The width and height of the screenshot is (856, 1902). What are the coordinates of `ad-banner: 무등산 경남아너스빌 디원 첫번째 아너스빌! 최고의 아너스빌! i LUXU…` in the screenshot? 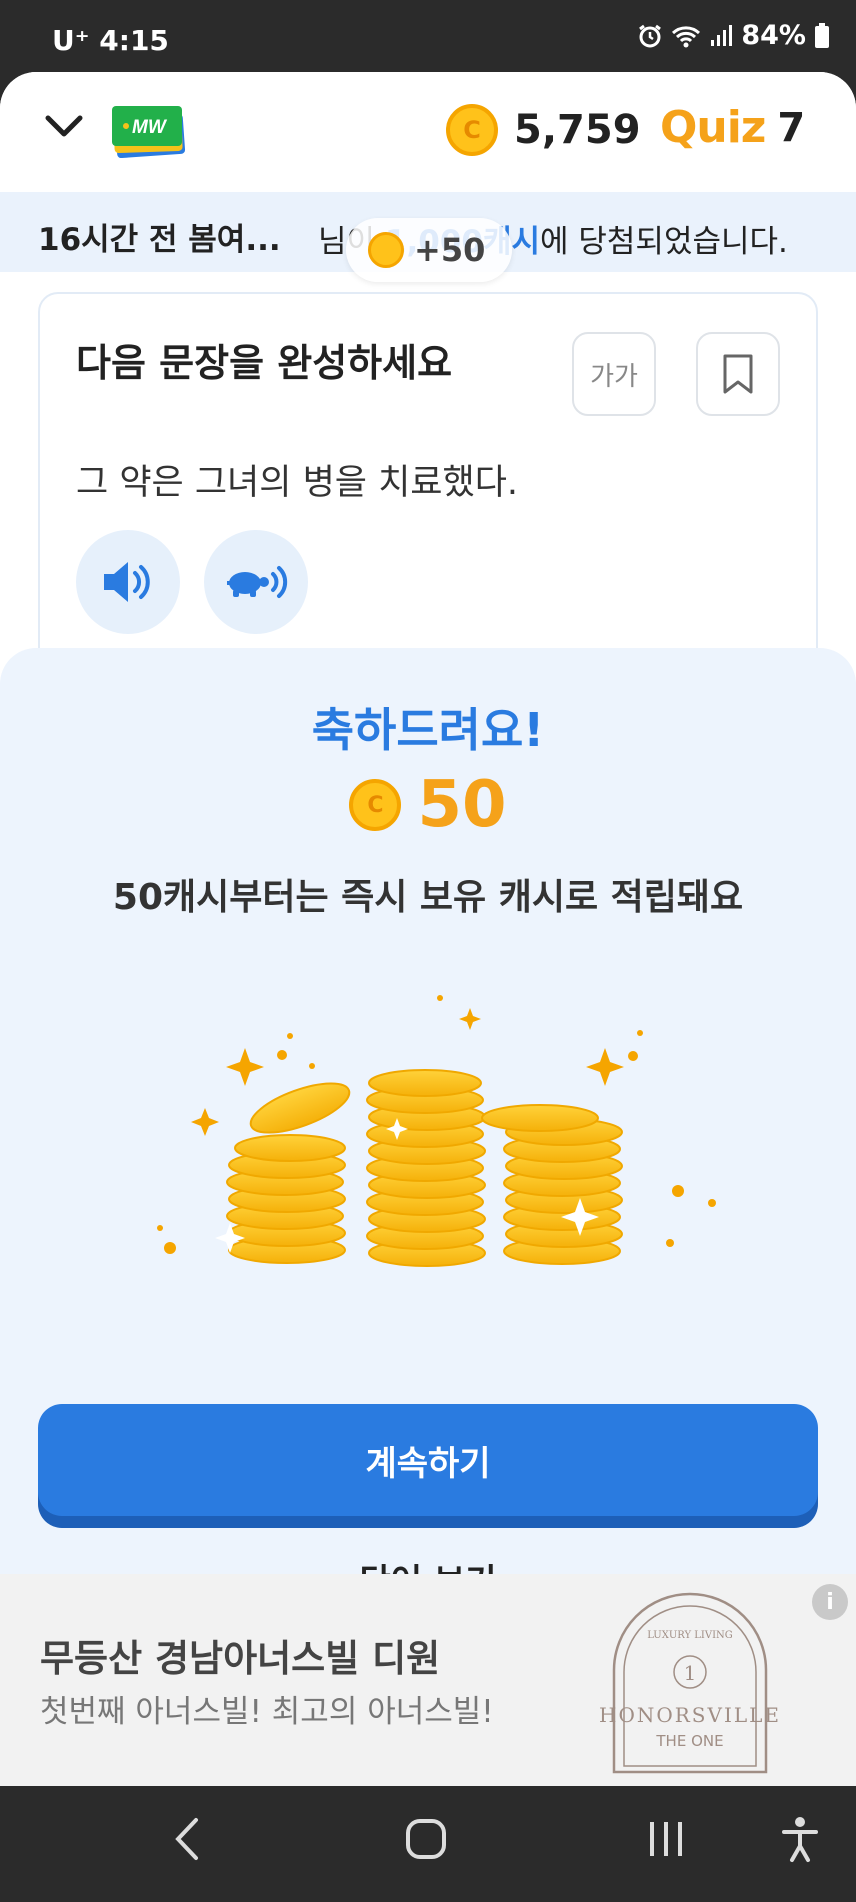 It's located at (428, 1680).